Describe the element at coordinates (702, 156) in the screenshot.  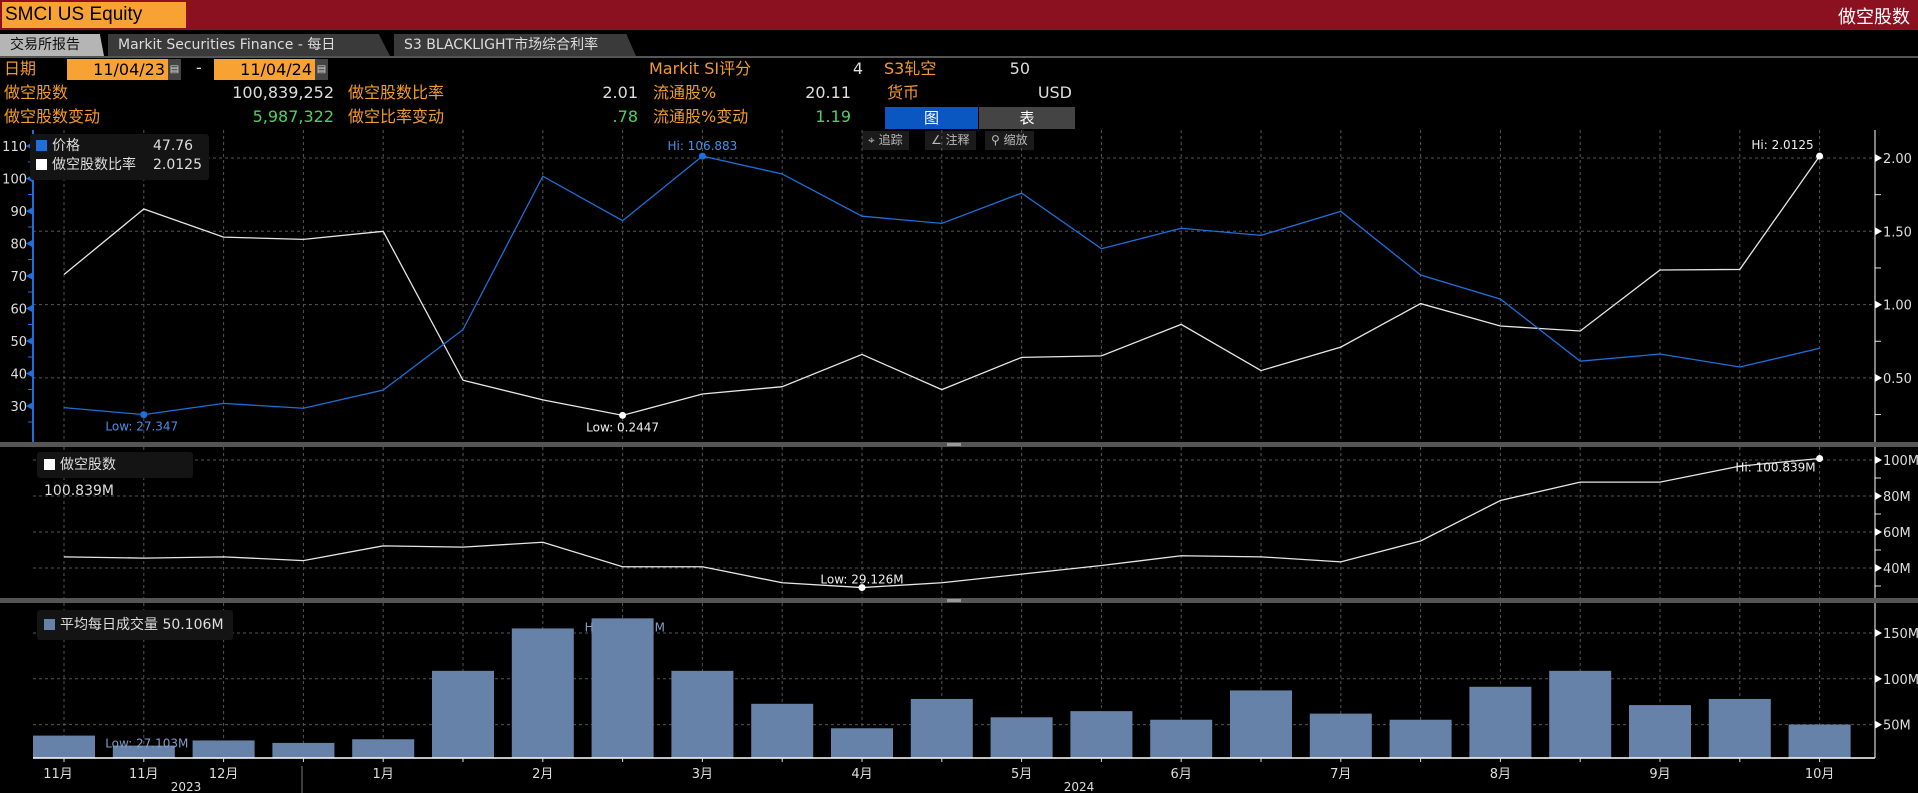
I see `price-hi-marker` at that location.